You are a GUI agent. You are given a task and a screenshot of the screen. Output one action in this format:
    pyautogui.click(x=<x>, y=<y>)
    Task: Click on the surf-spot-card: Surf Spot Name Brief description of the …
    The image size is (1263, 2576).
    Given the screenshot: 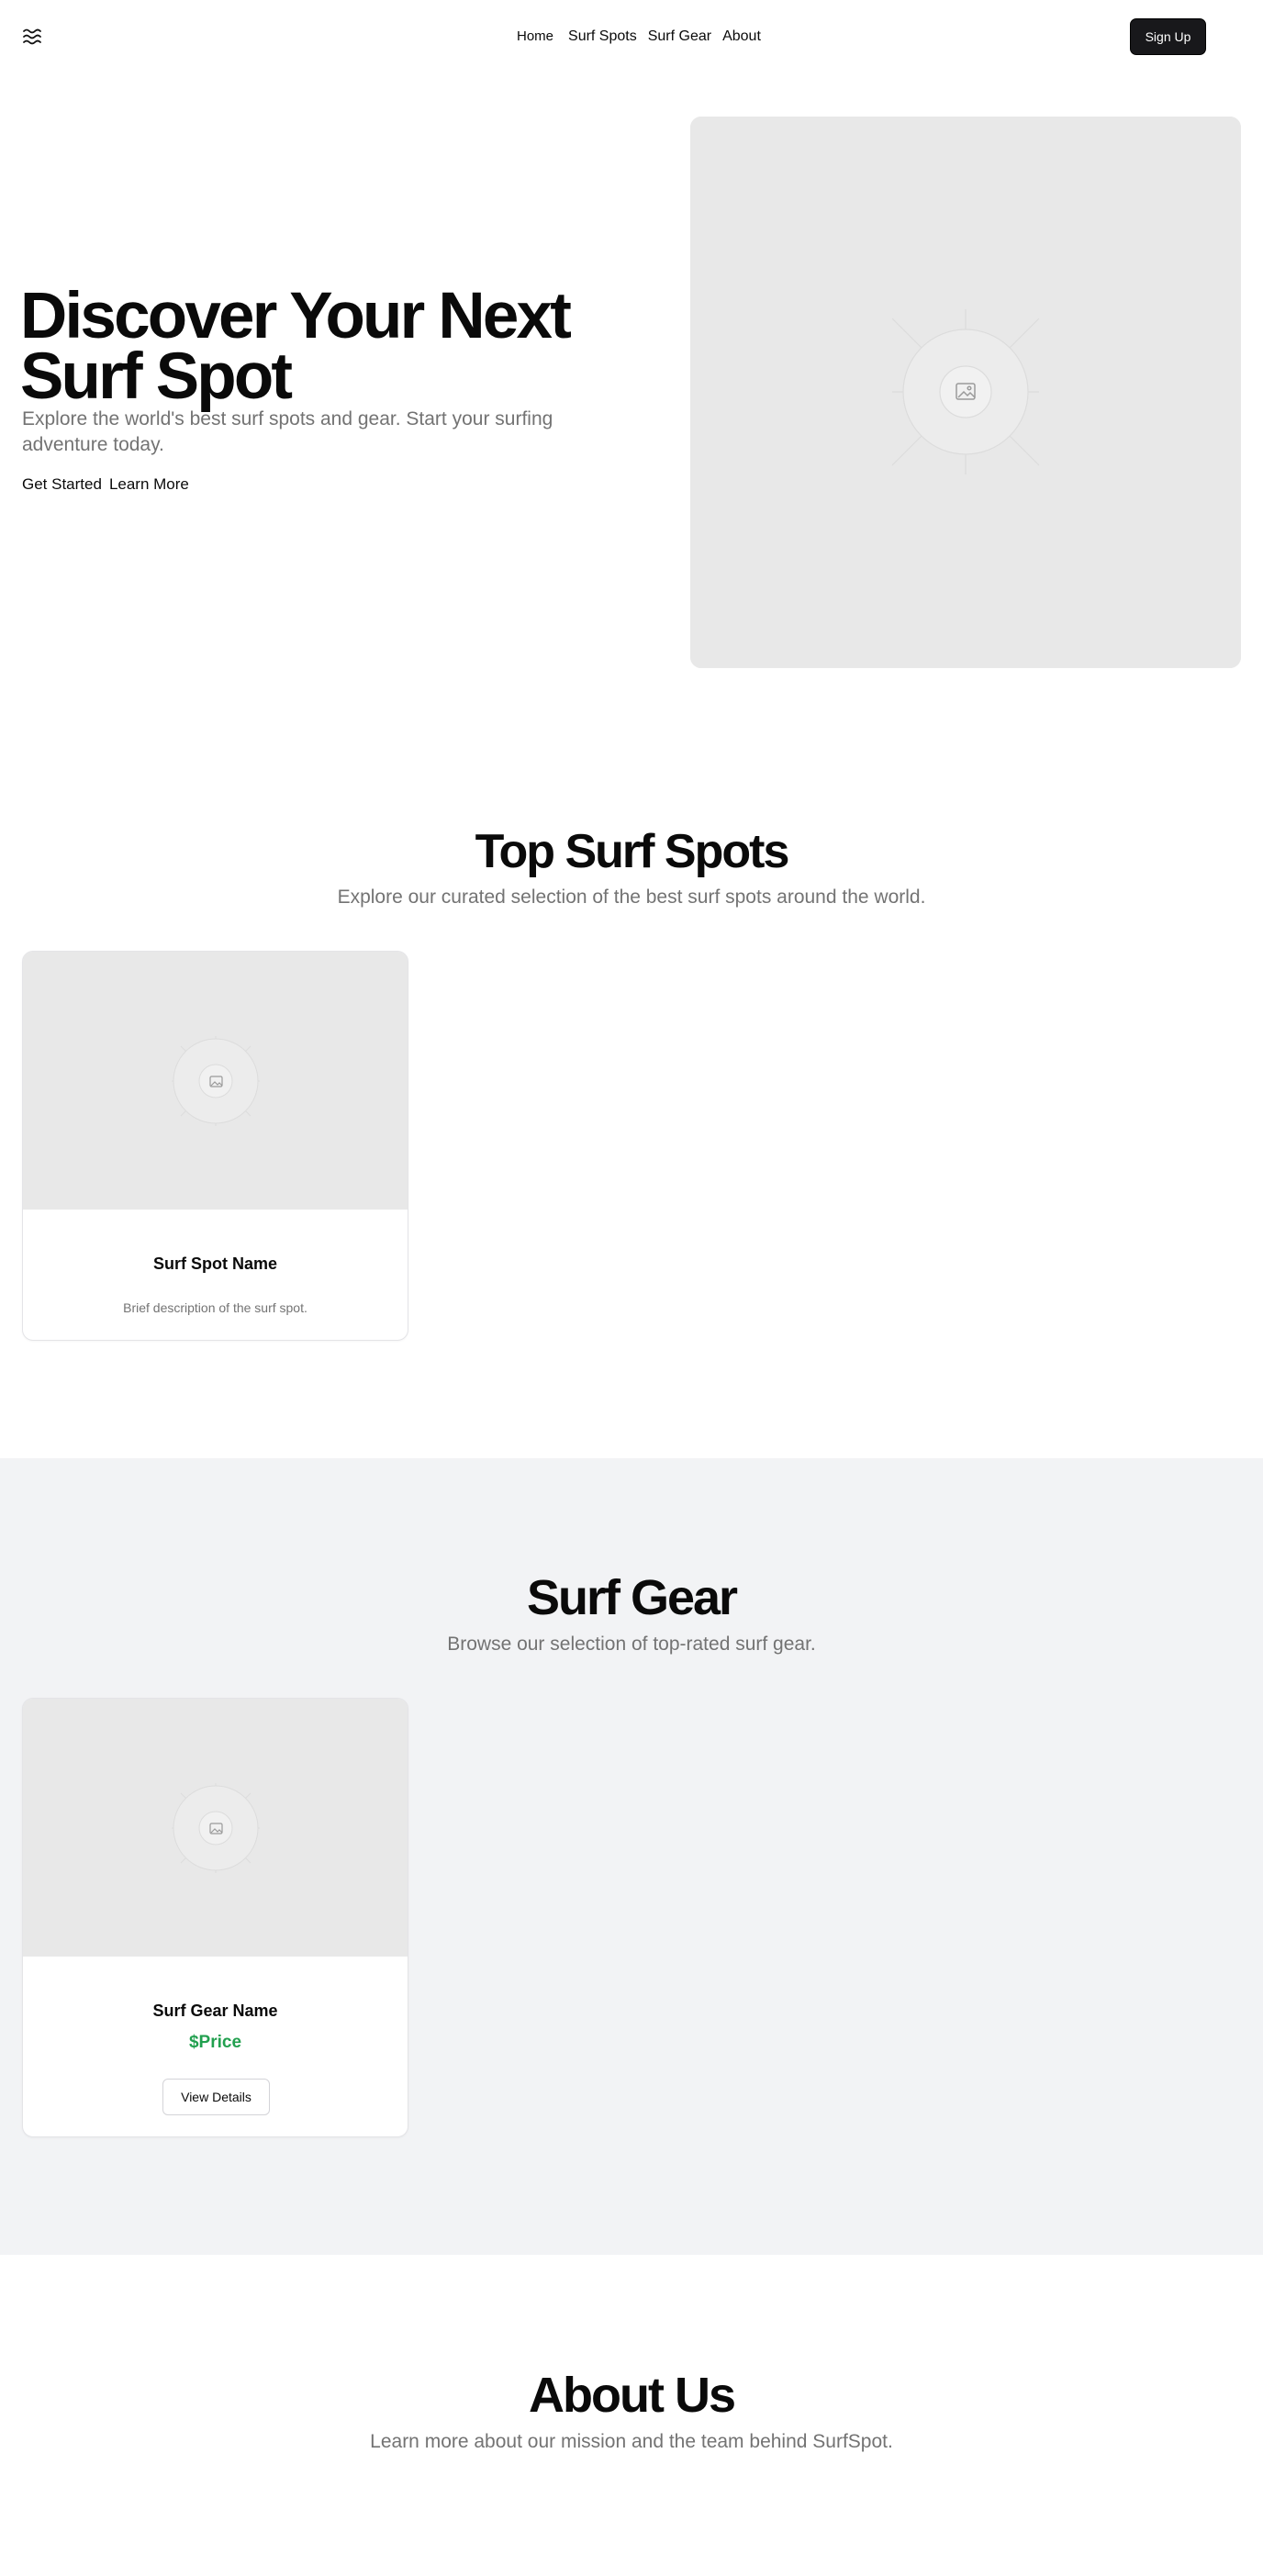 What is the action you would take?
    pyautogui.click(x=215, y=1146)
    